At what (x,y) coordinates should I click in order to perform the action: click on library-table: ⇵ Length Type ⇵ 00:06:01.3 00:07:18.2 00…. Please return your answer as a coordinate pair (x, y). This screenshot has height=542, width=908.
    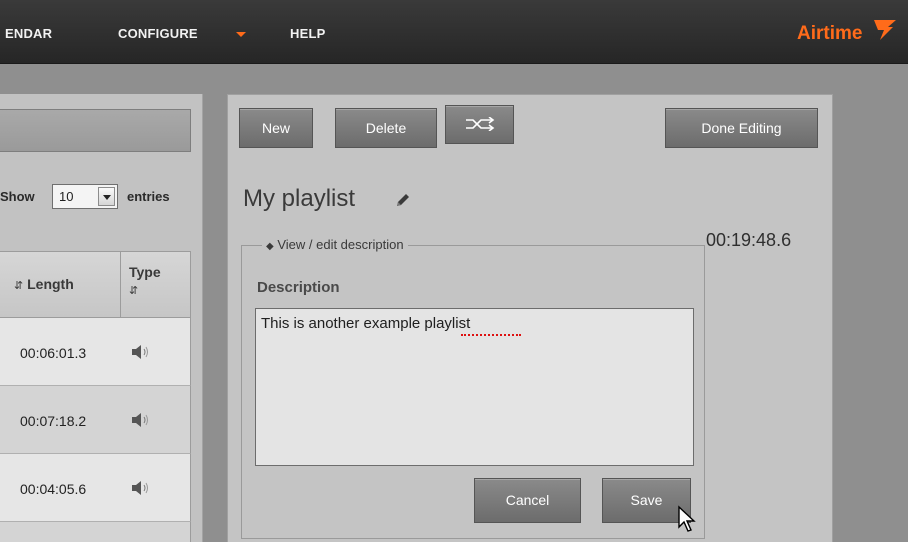
    Looking at the image, I should click on (95, 396).